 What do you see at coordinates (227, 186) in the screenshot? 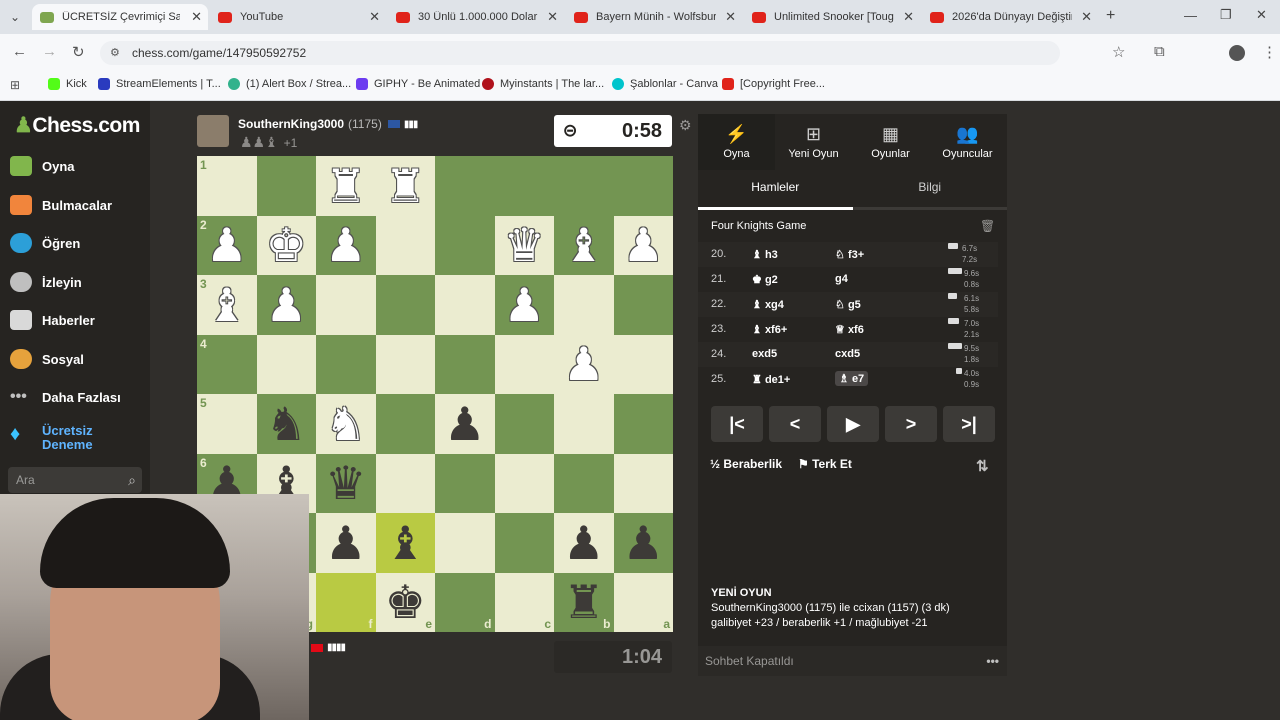
I see `square-h1: 1` at bounding box center [227, 186].